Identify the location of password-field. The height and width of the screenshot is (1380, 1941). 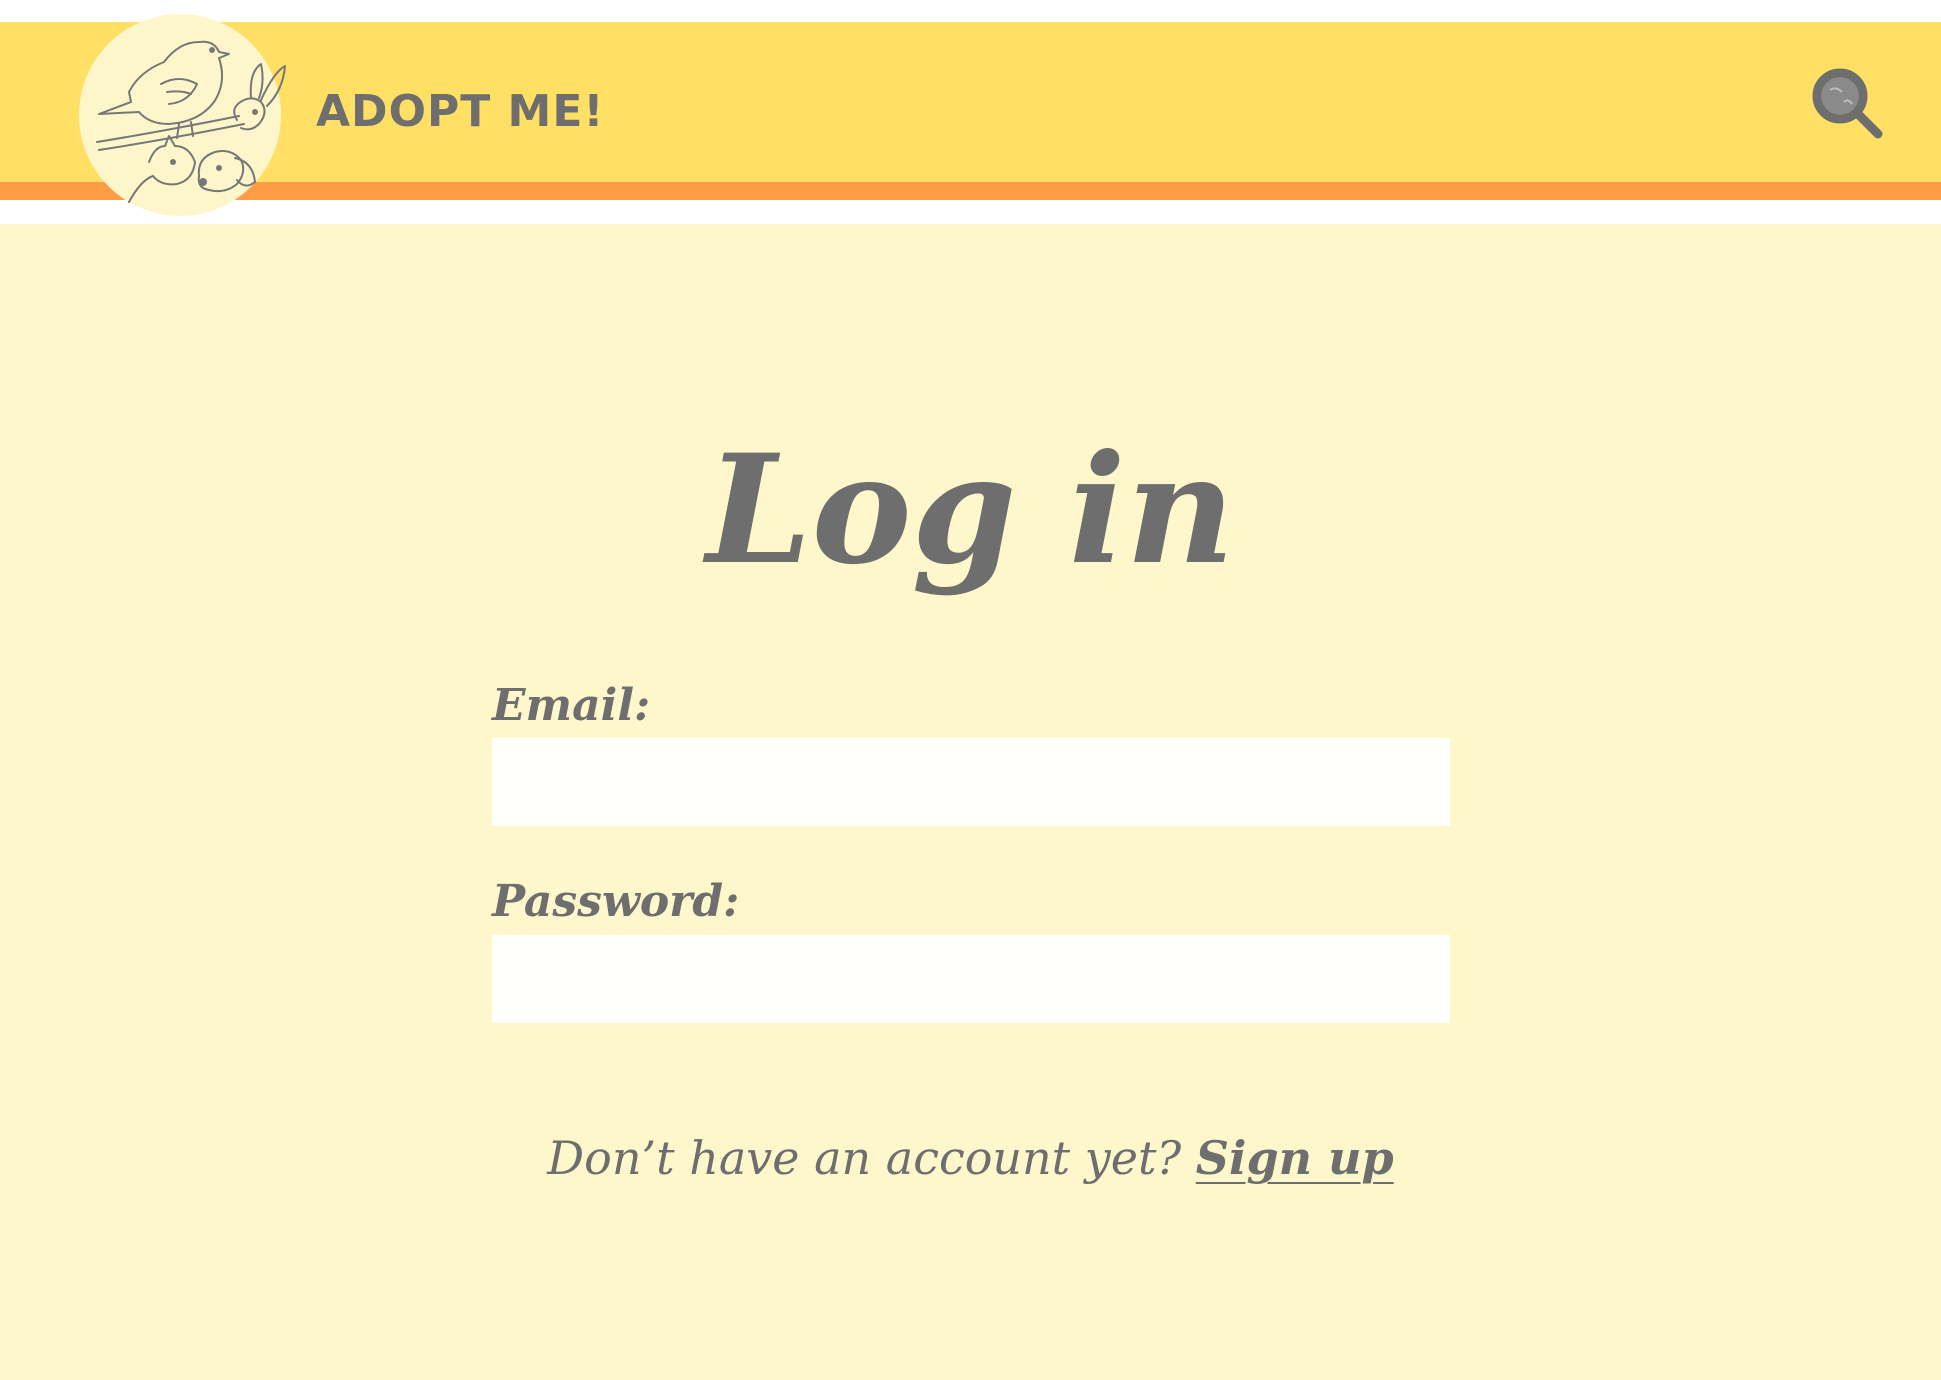
(971, 979).